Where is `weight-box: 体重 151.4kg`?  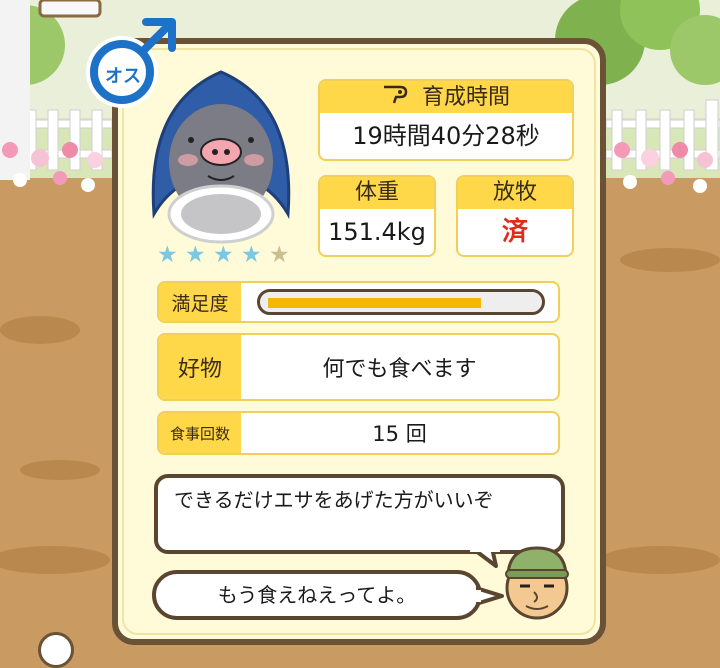 weight-box: 体重 151.4kg is located at coordinates (377, 216).